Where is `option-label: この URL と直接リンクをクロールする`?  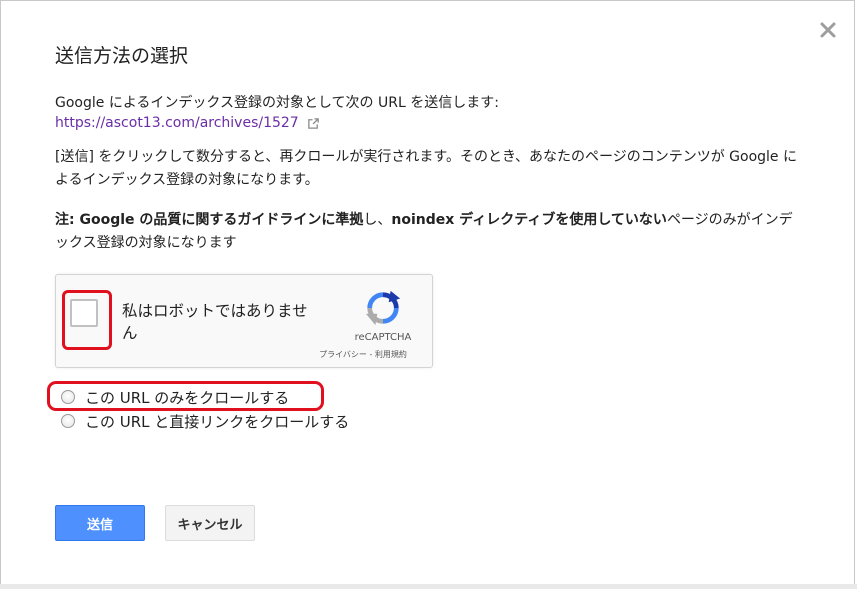
option-label: この URL と直接リンクをクロールする is located at coordinates (217, 421).